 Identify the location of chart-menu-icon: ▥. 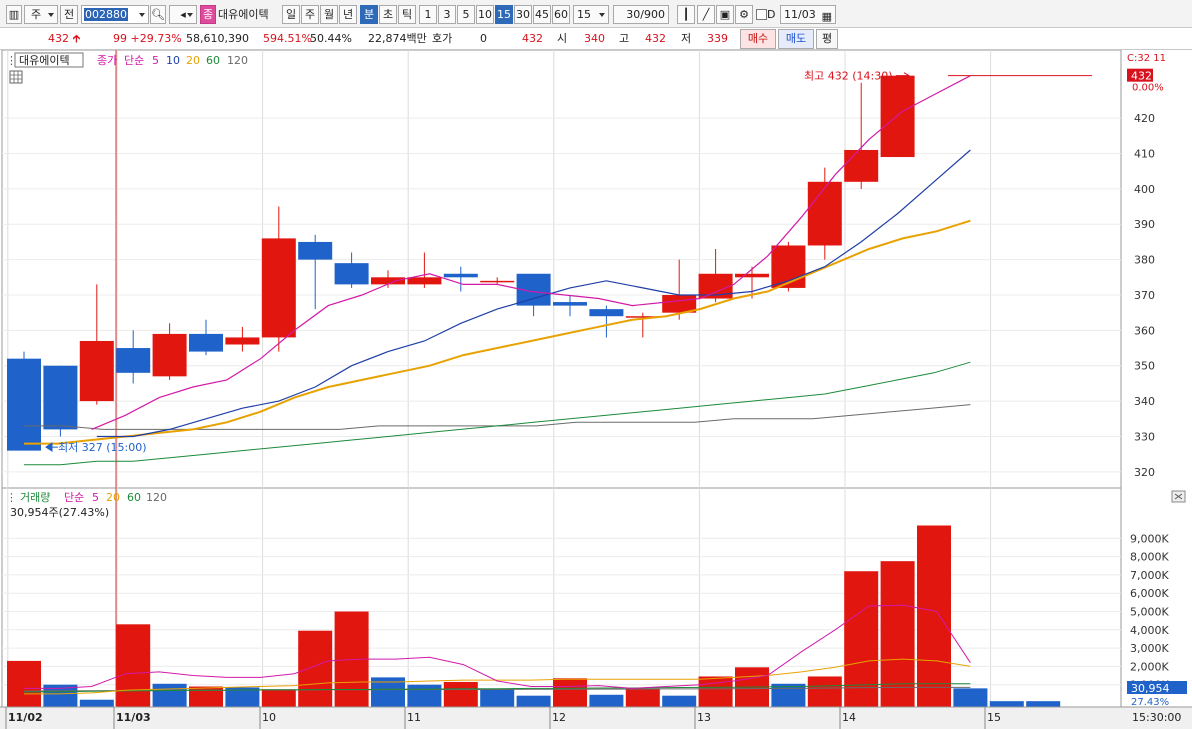
(14, 14).